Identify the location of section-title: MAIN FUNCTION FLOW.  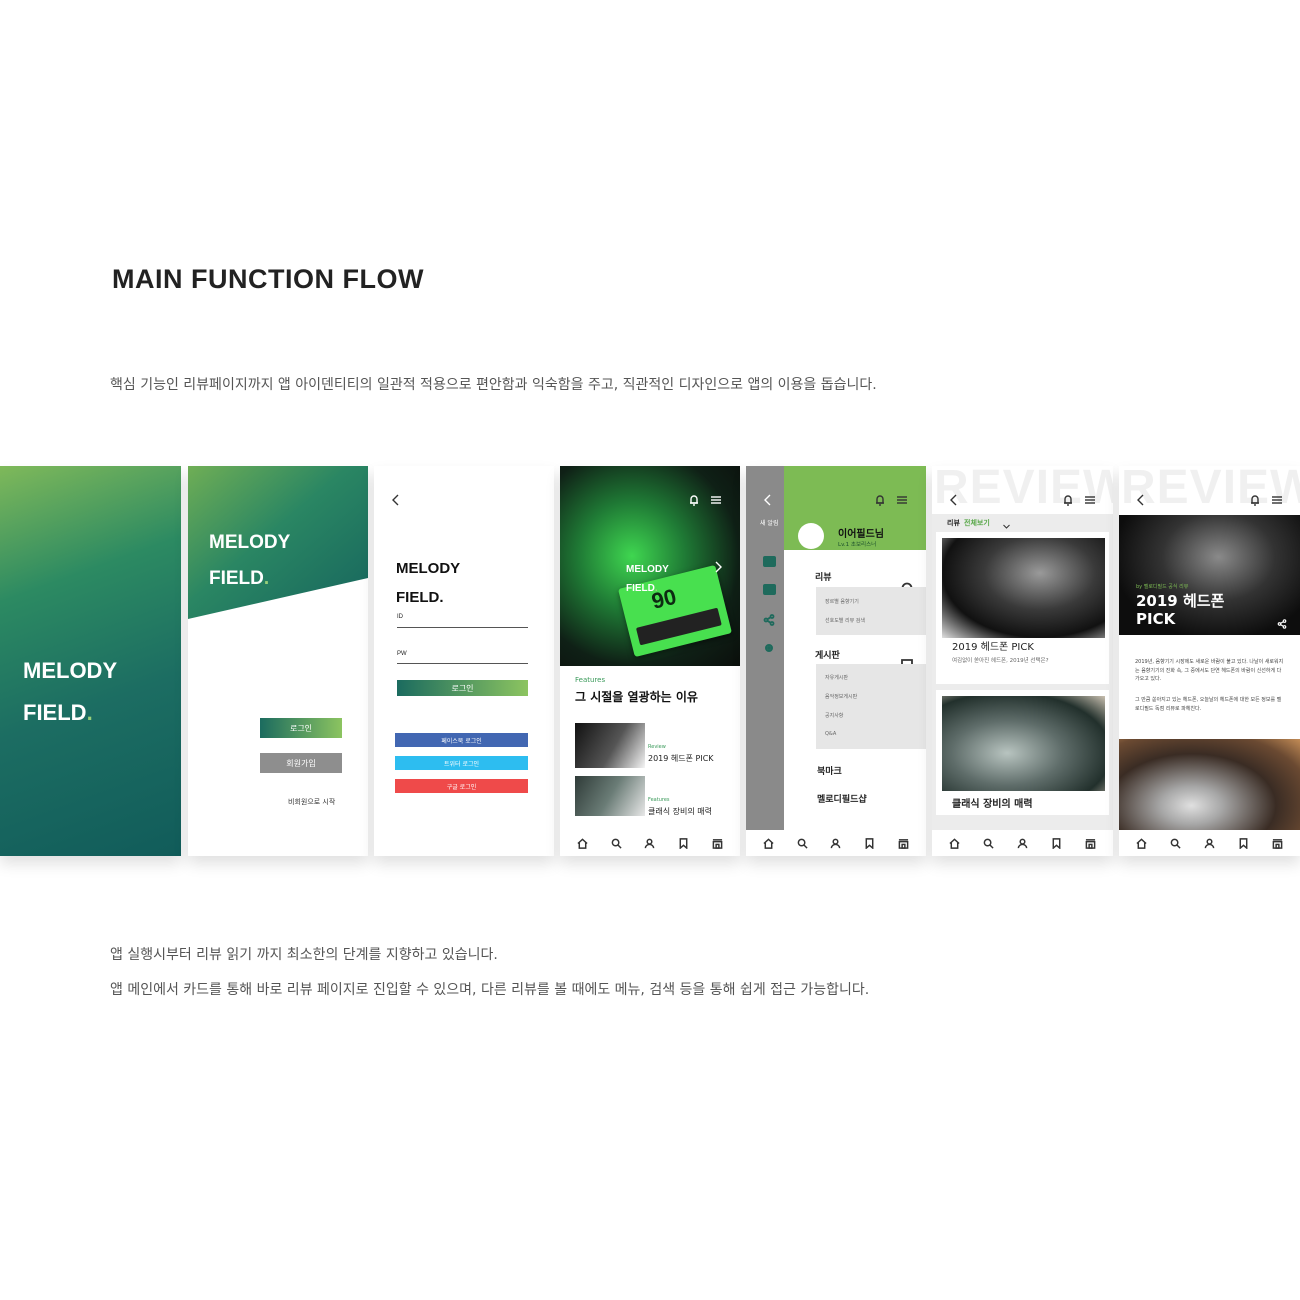
(268, 279).